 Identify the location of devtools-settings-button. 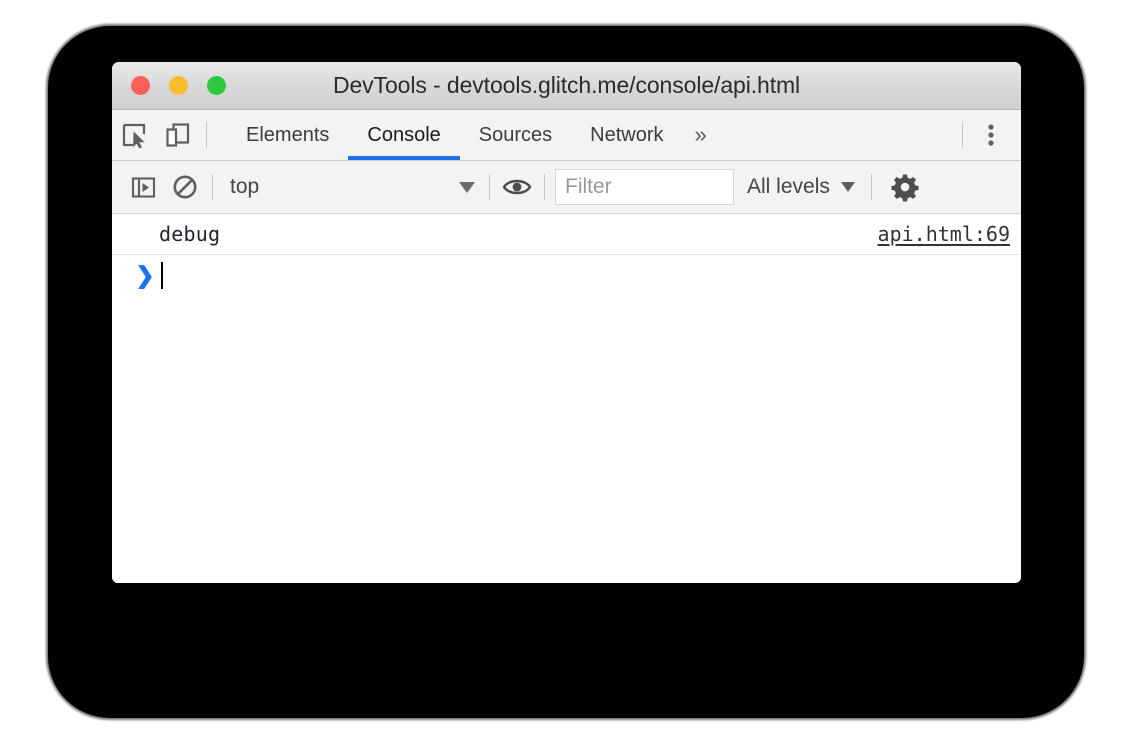
(905, 187).